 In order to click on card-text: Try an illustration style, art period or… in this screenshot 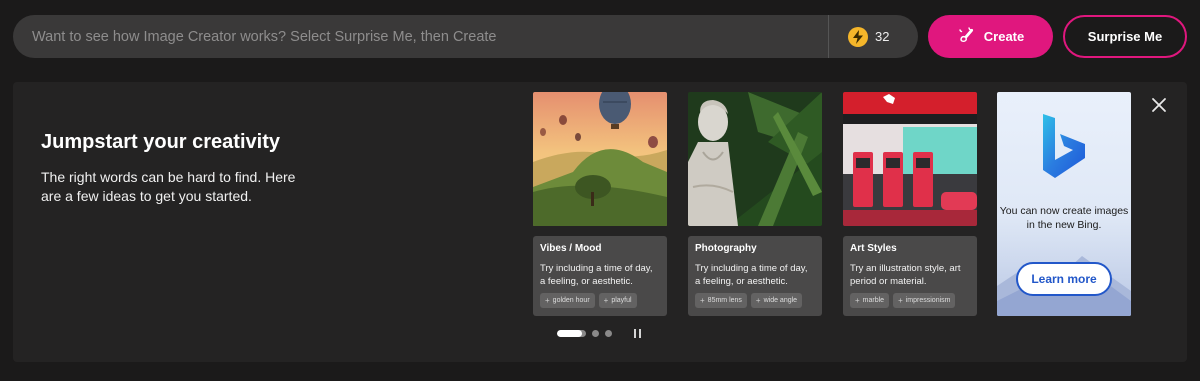, I will do `click(905, 275)`.